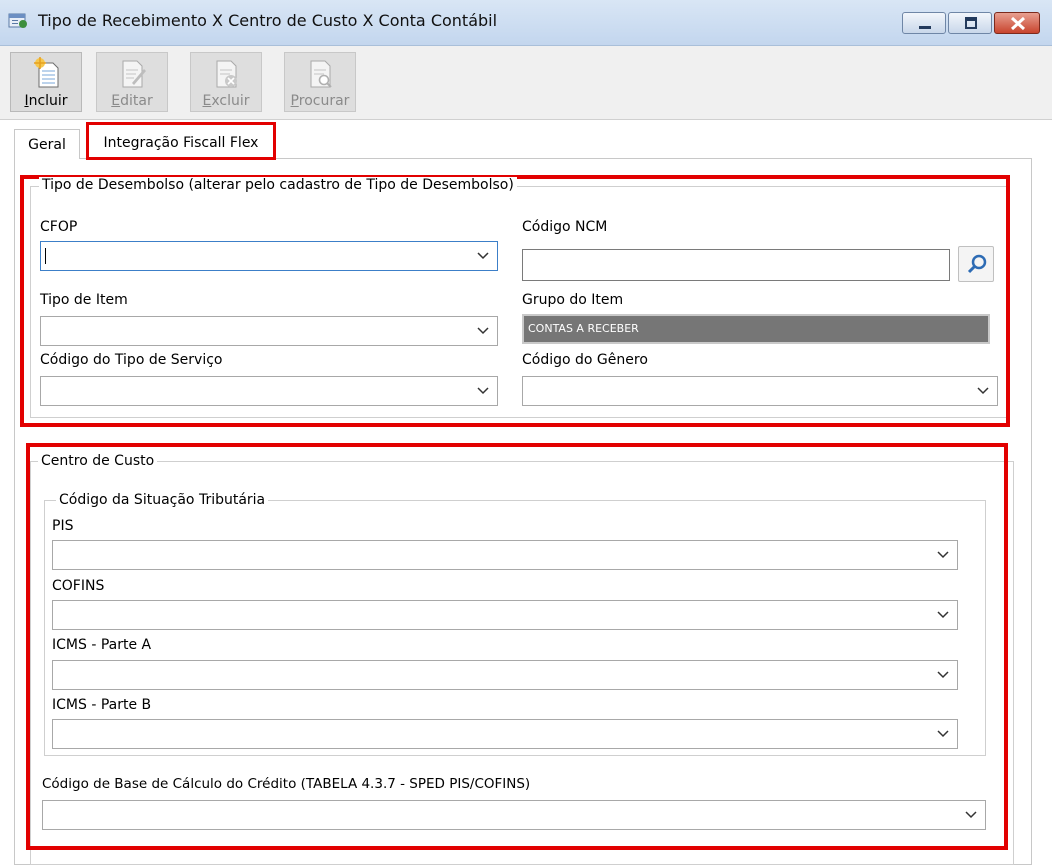 This screenshot has height=865, width=1052. I want to click on text-caret, so click(45, 256).